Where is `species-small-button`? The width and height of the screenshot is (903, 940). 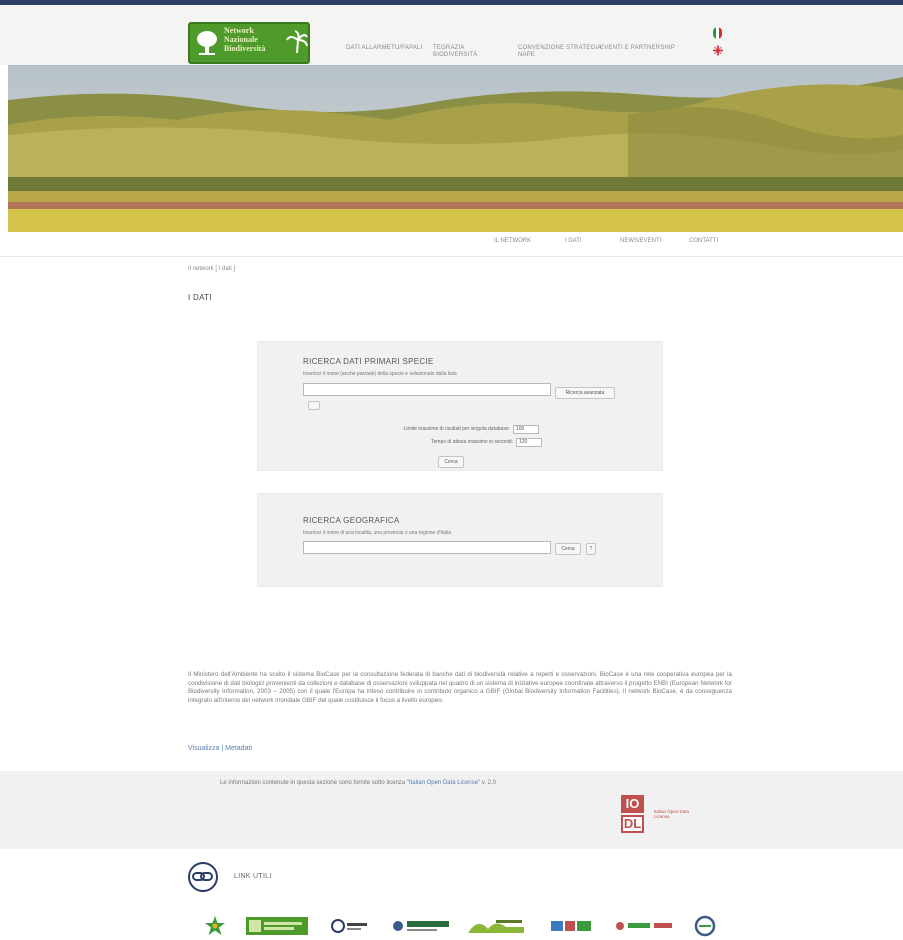
species-small-button is located at coordinates (314, 405).